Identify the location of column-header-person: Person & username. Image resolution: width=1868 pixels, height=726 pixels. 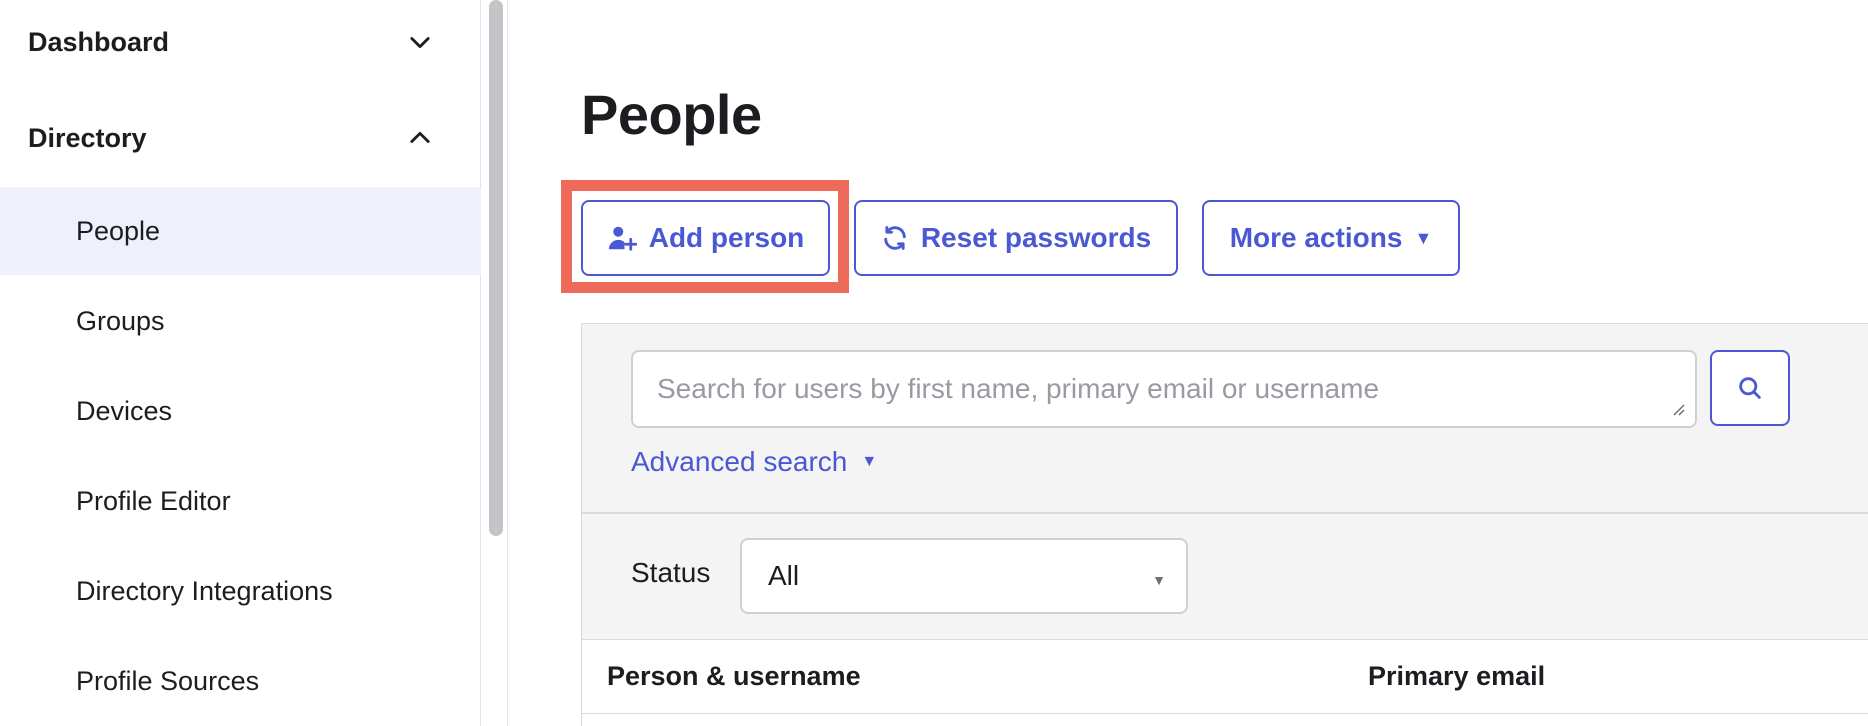
(734, 676).